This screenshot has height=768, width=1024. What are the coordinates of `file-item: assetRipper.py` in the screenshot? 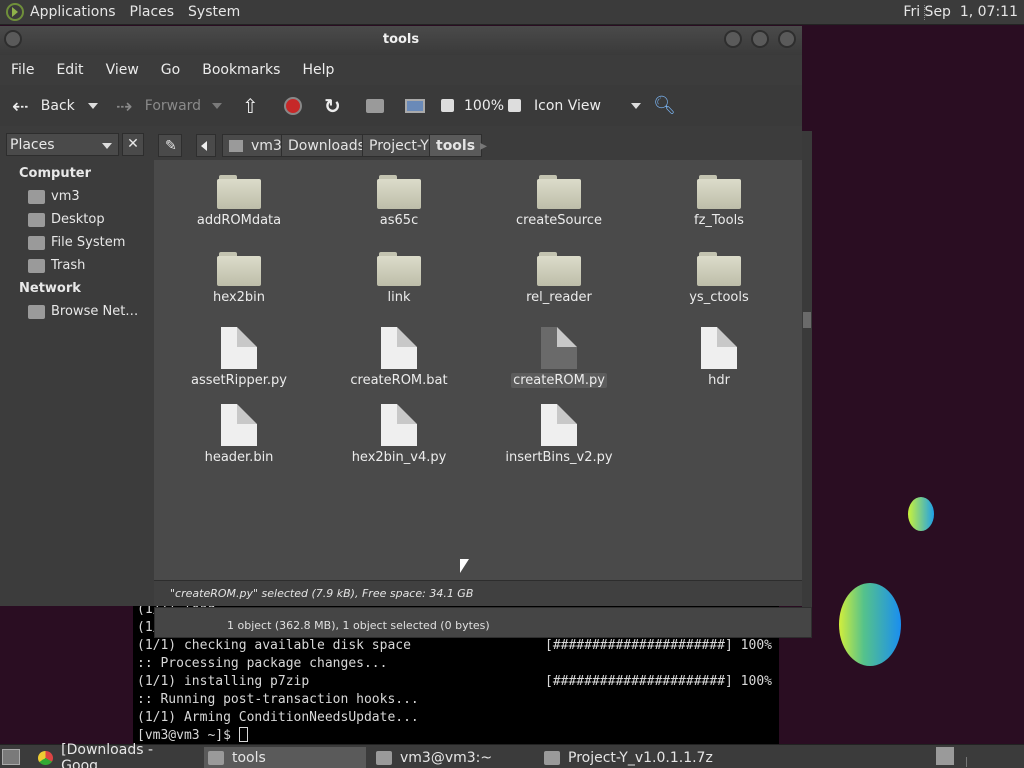 It's located at (239, 357).